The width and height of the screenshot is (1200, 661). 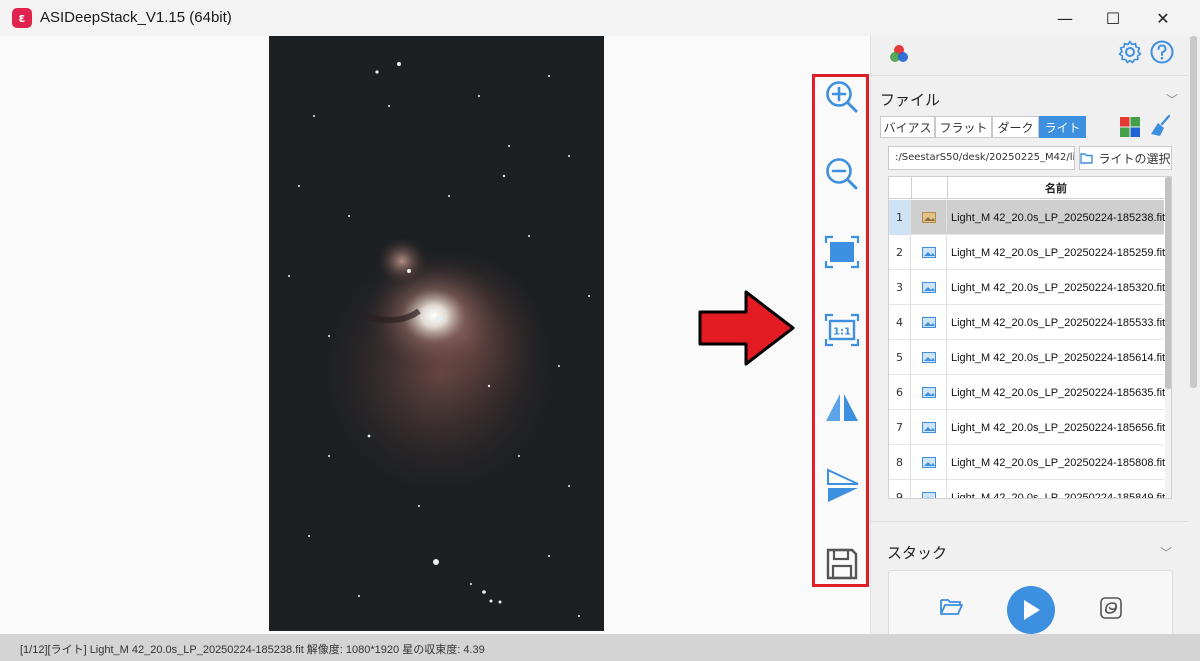 What do you see at coordinates (981, 158) in the screenshot?
I see `light-folder-path: :/SeestarS50/desk/20250225_M42/lights` at bounding box center [981, 158].